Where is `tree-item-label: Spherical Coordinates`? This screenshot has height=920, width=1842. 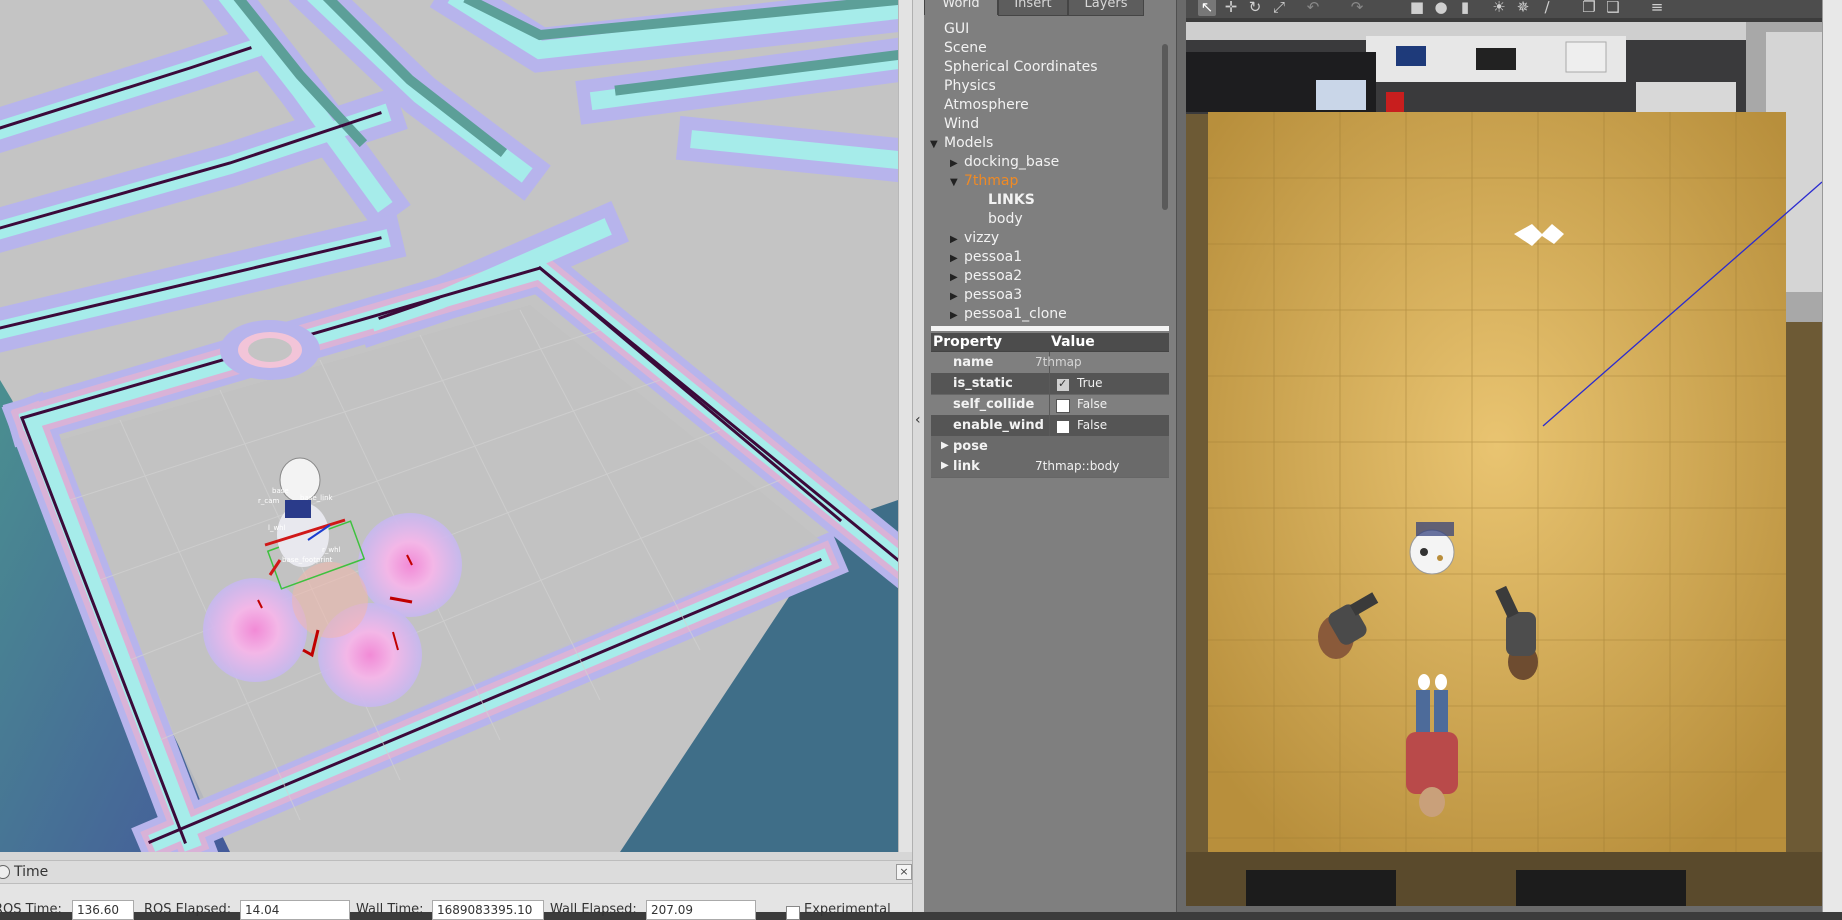
tree-item-label: Spherical Coordinates is located at coordinates (1021, 67).